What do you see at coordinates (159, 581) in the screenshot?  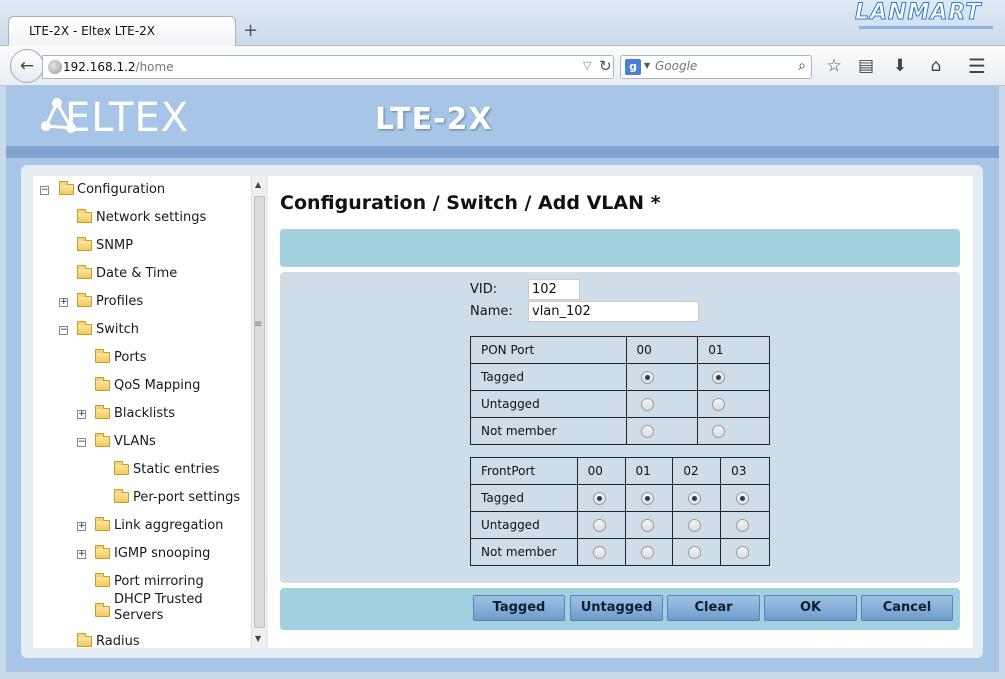 I see `tree-item-label: Port mirroring` at bounding box center [159, 581].